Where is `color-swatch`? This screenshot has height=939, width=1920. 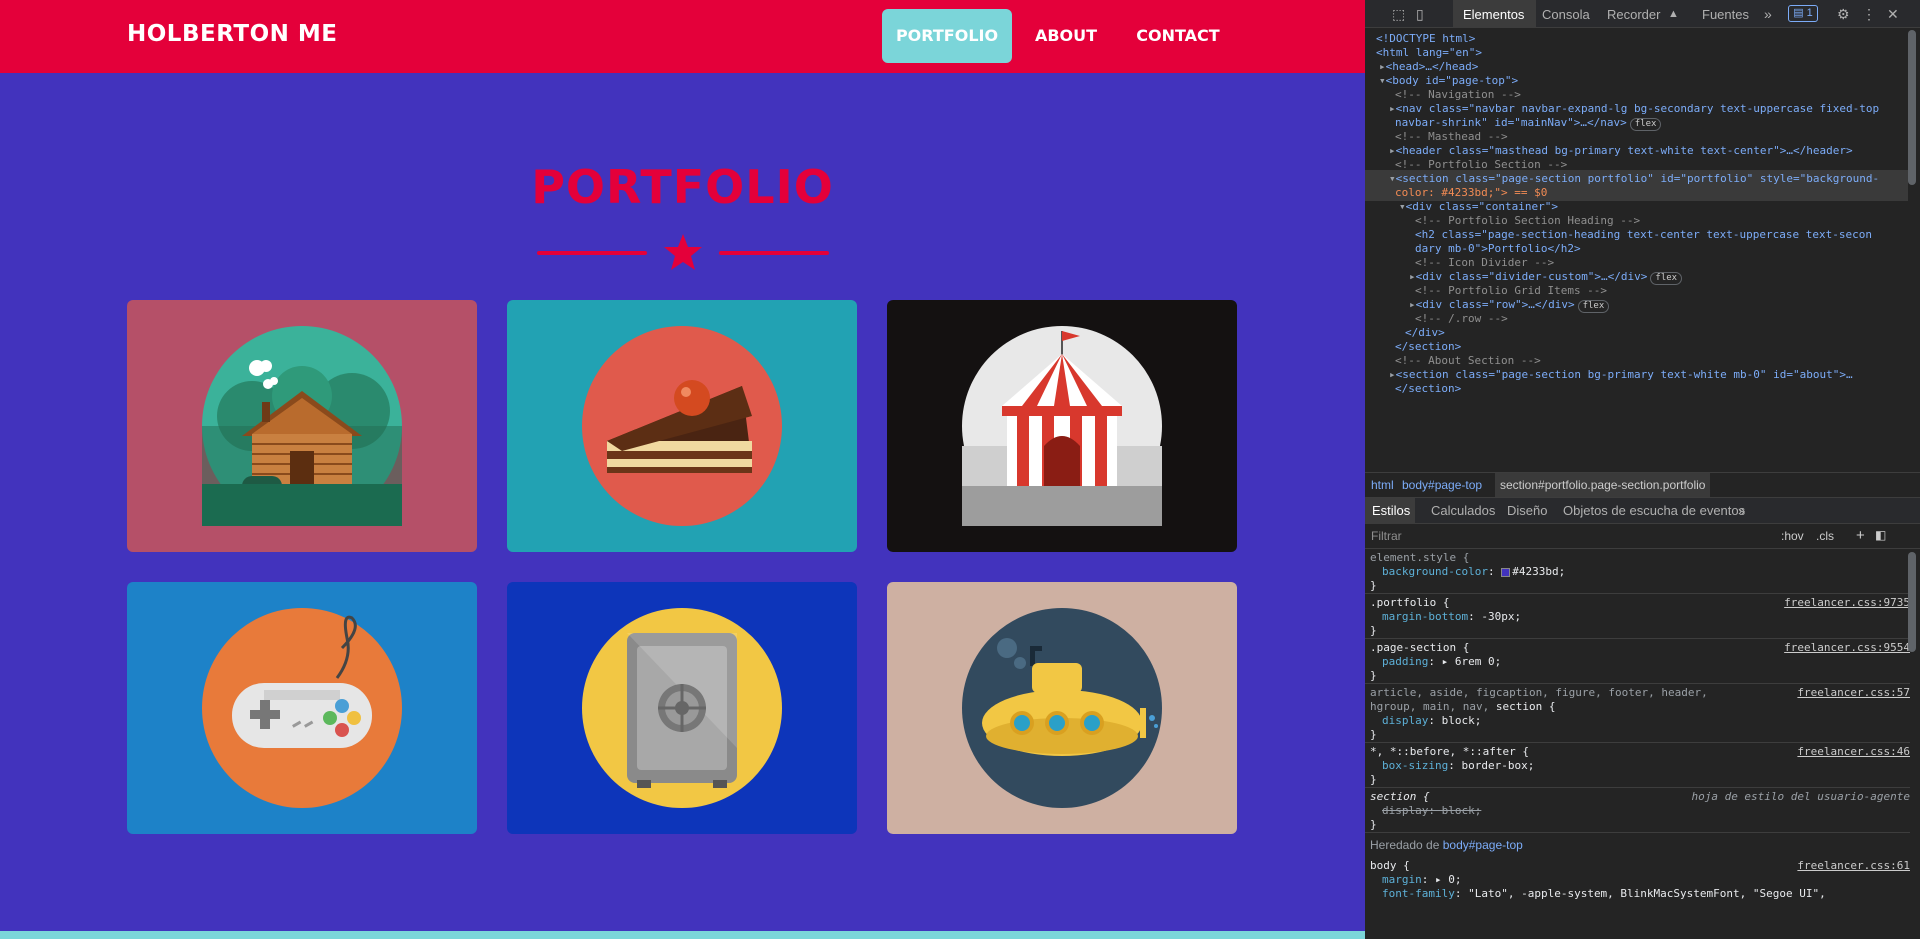
color-swatch is located at coordinates (1506, 572).